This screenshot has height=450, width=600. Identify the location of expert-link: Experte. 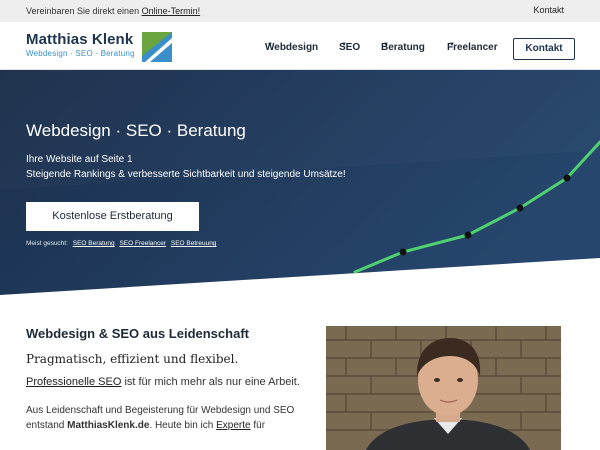
(233, 425).